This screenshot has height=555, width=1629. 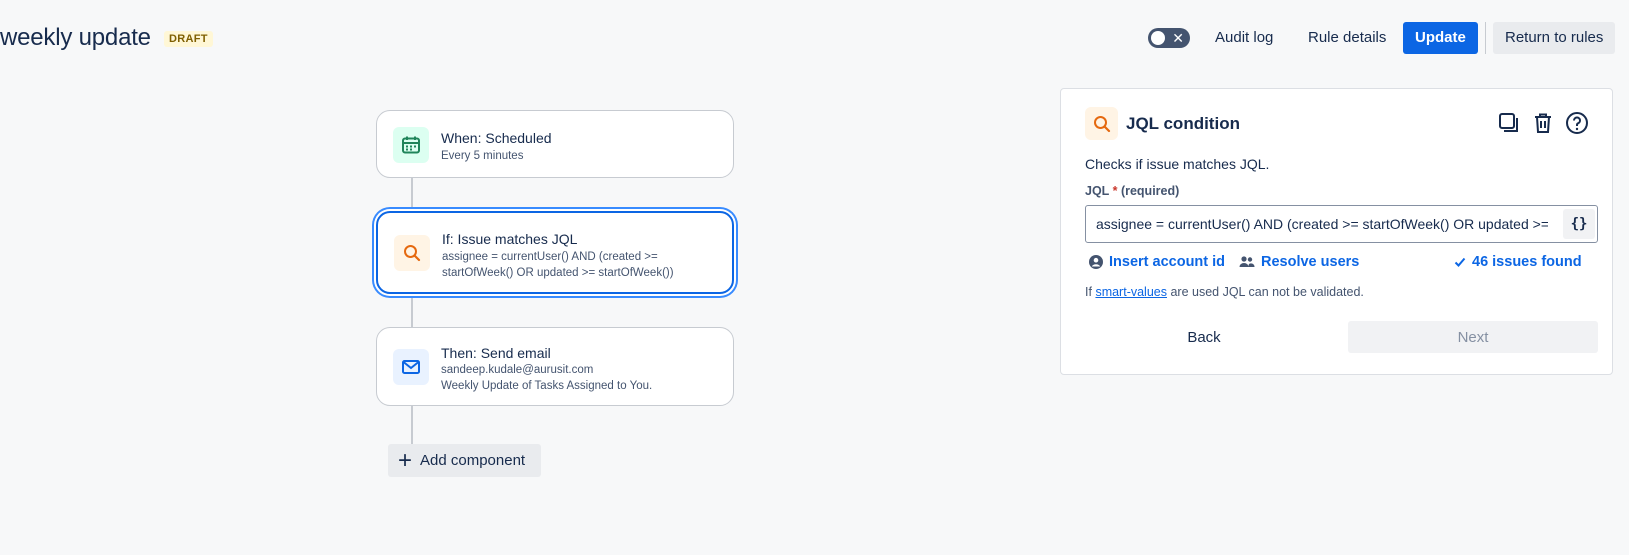 What do you see at coordinates (1440, 38) in the screenshot?
I see `update-button: Update` at bounding box center [1440, 38].